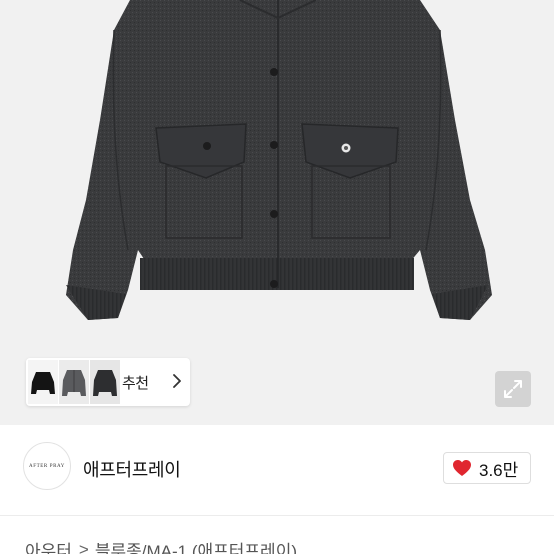 The width and height of the screenshot is (554, 554). Describe the element at coordinates (48, 545) in the screenshot. I see `breadcrumb-category: 아우터` at that location.